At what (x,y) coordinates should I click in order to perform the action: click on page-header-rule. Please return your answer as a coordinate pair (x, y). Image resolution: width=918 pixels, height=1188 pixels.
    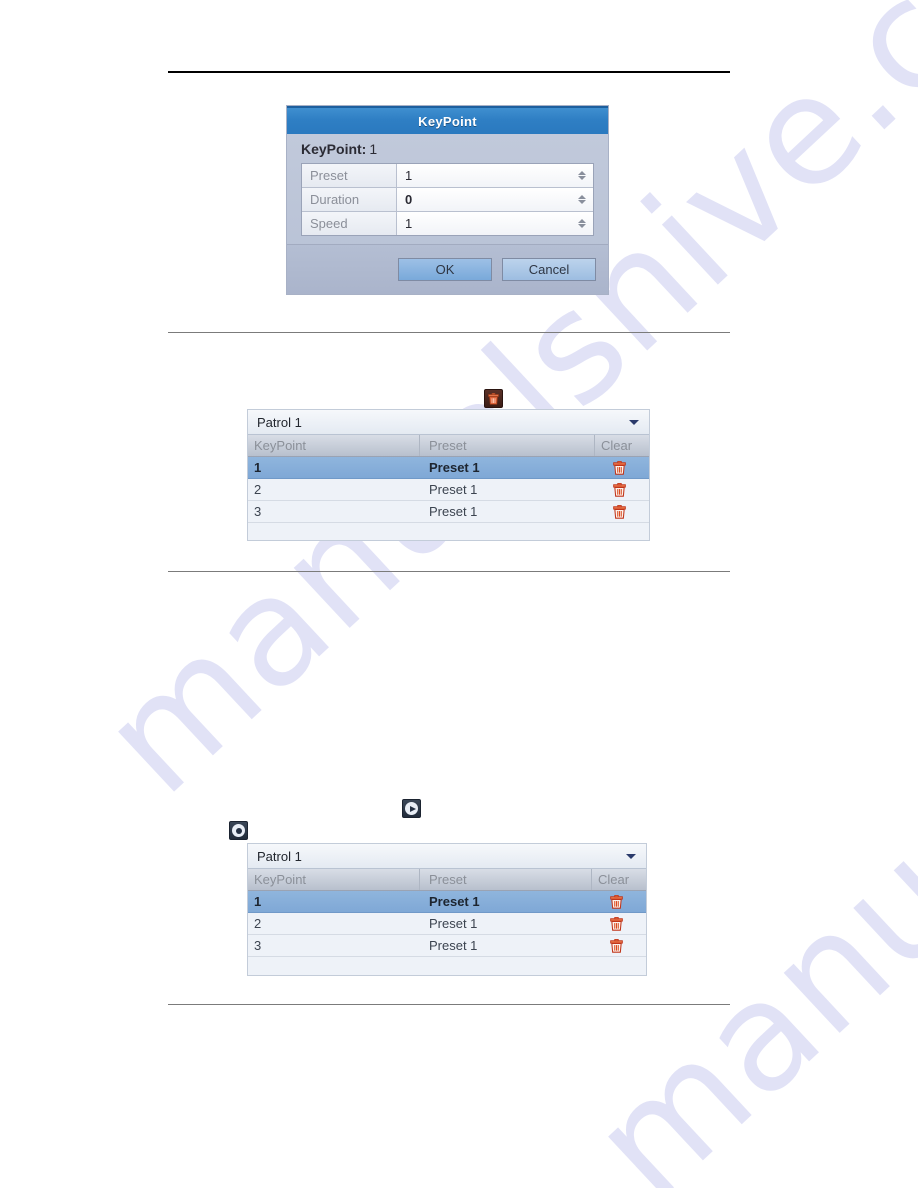
    Looking at the image, I should click on (449, 72).